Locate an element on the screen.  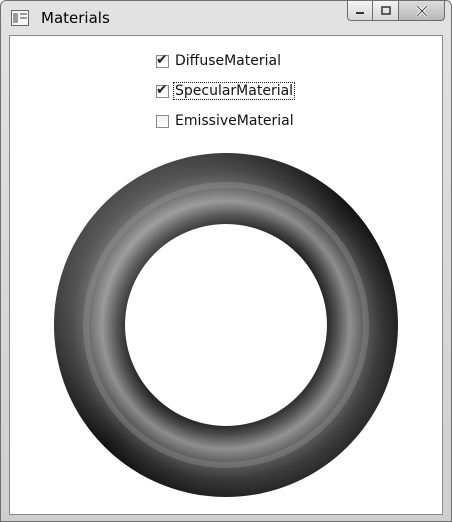
window-title: Materials is located at coordinates (75, 18).